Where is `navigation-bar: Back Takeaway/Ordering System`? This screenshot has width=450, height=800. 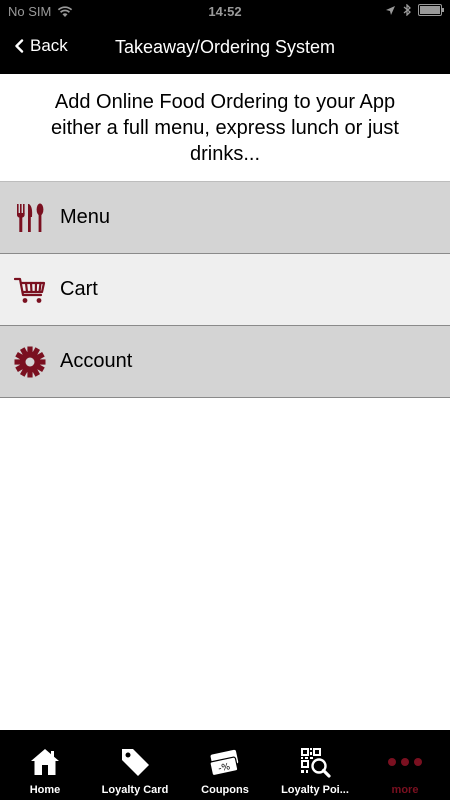
navigation-bar: Back Takeaway/Ordering System is located at coordinates (225, 48).